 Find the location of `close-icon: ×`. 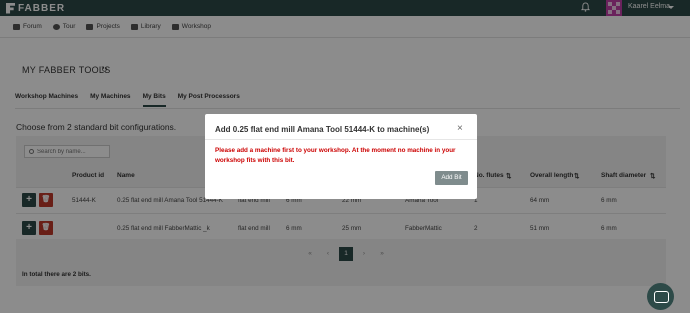

close-icon: × is located at coordinates (460, 128).